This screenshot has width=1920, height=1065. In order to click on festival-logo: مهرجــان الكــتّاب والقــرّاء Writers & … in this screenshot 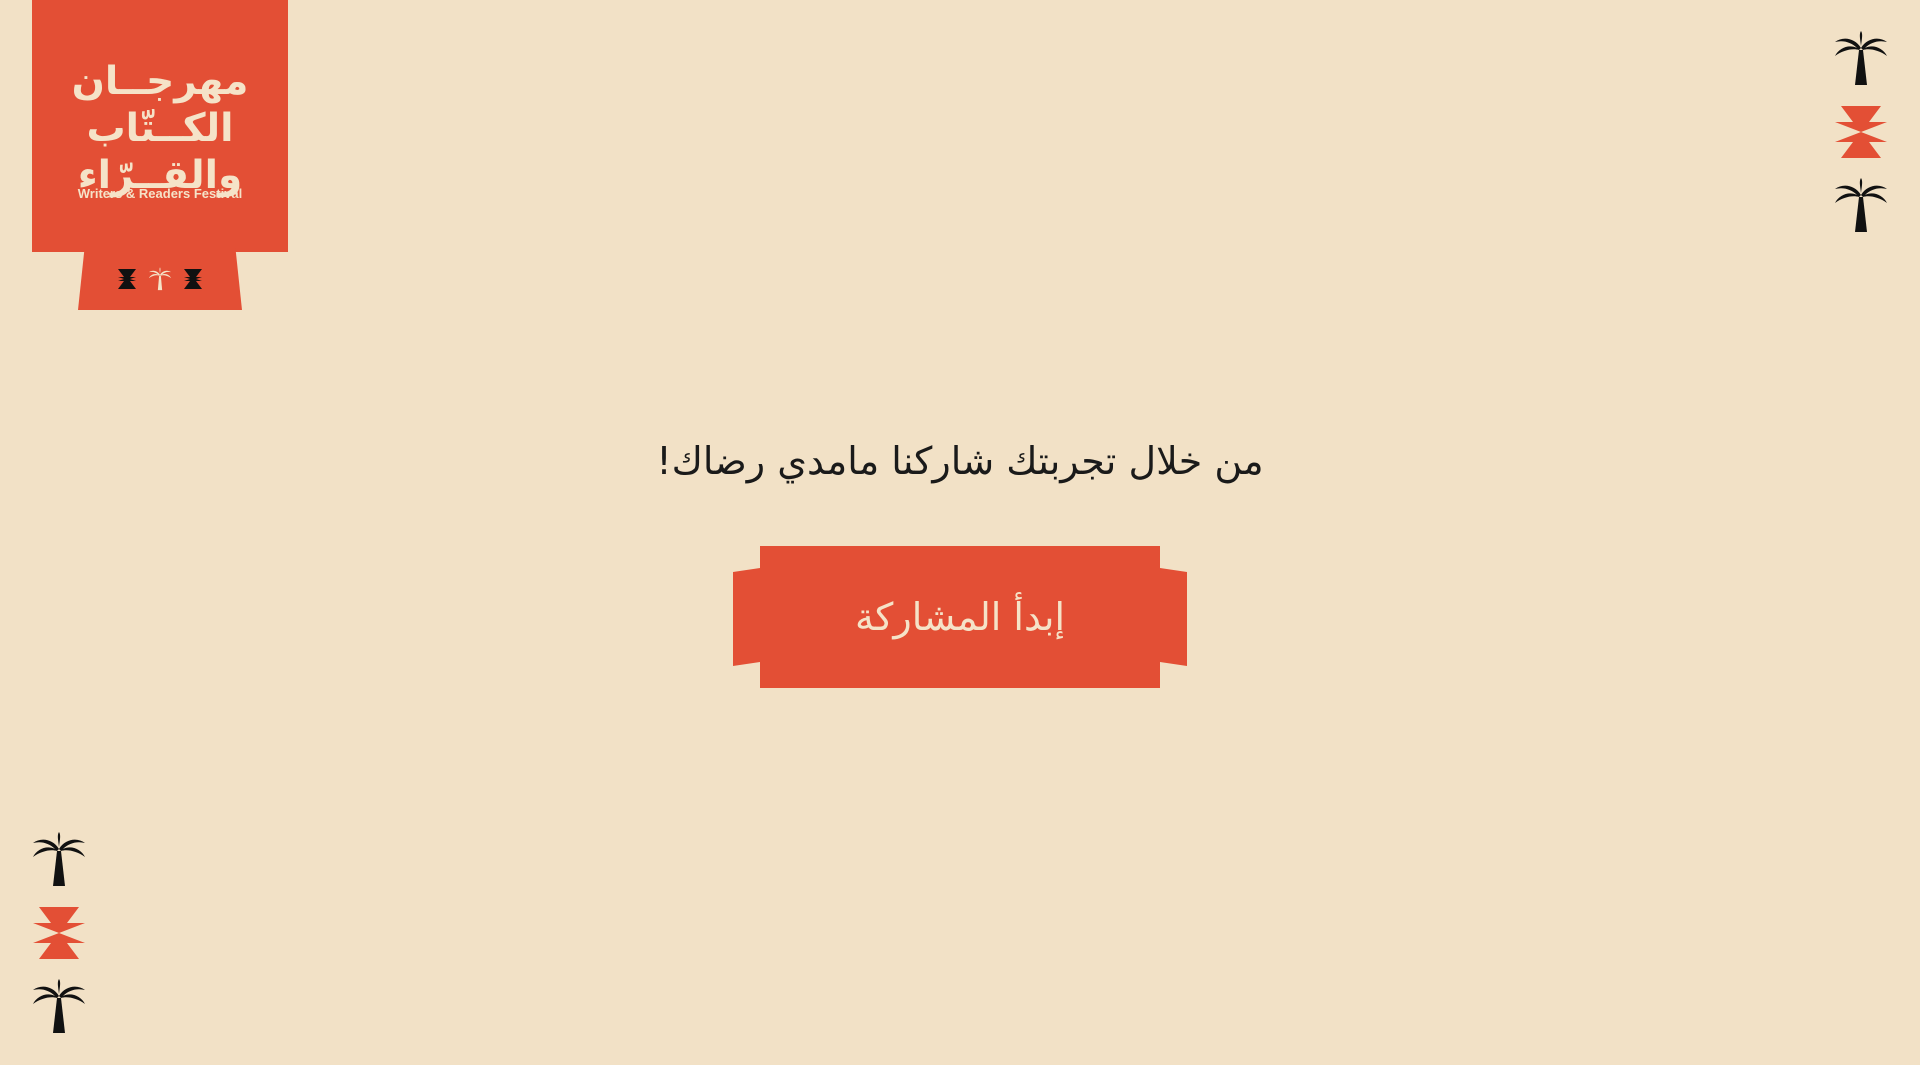, I will do `click(160, 126)`.